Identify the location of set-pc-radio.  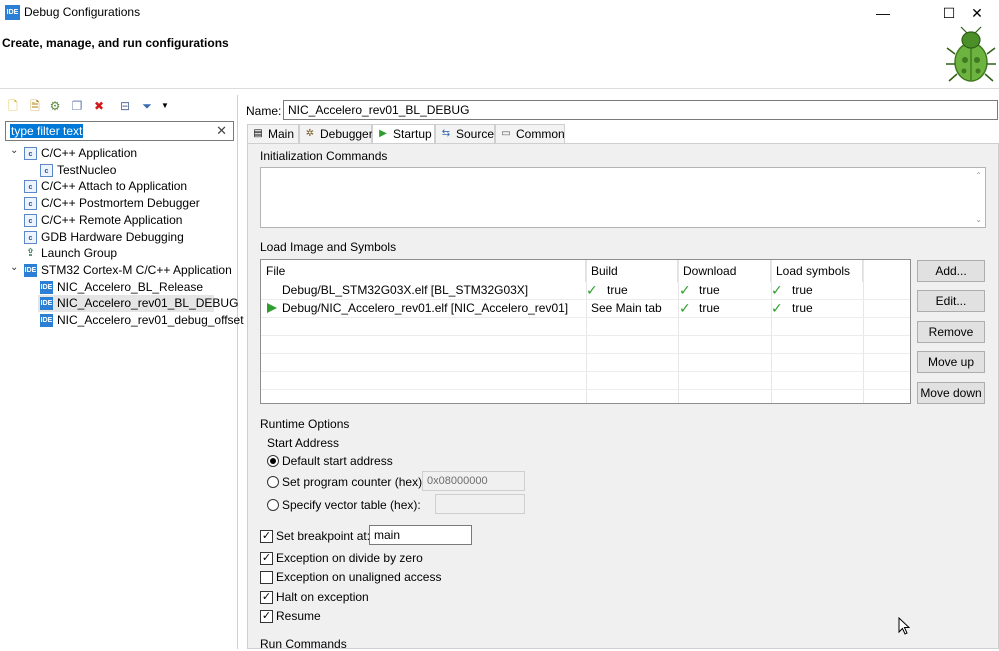
(273, 482).